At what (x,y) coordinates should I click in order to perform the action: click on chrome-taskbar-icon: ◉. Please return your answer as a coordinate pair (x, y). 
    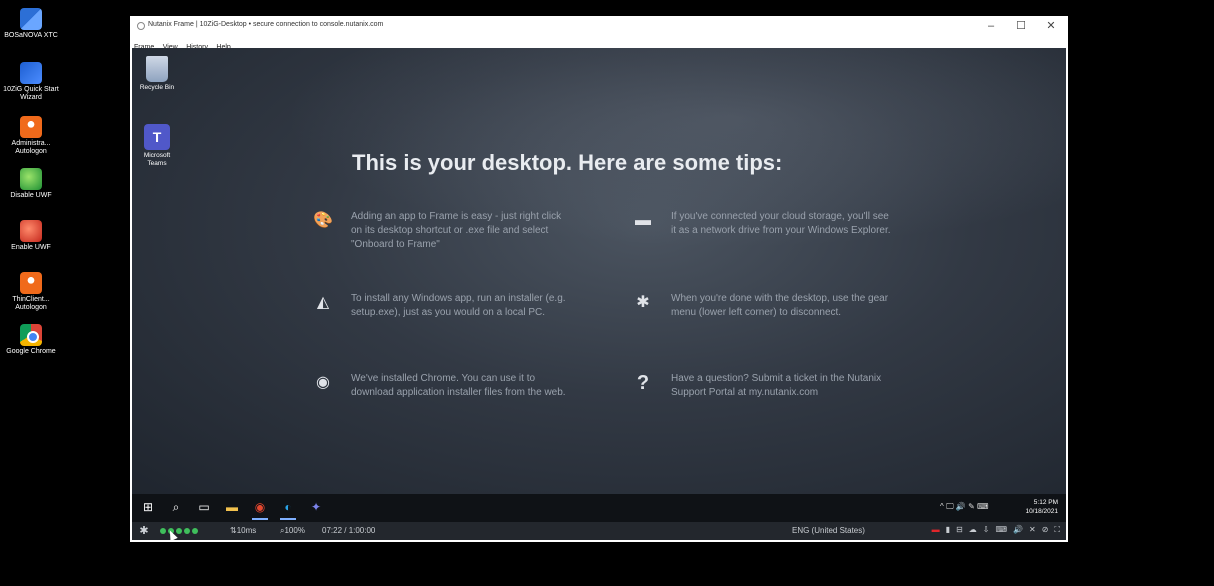
    Looking at the image, I should click on (260, 509).